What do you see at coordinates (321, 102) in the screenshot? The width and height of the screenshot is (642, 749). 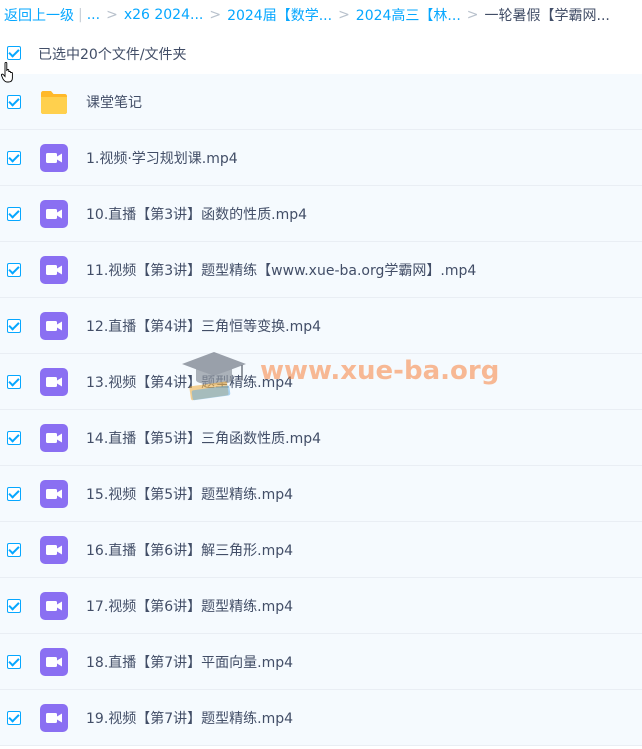 I see `file-row: 课堂笔记` at bounding box center [321, 102].